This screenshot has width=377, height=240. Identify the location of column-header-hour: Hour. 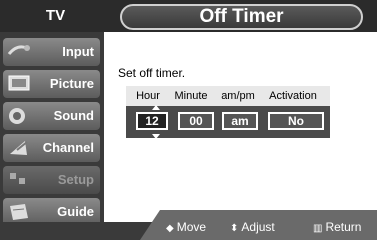
(148, 96).